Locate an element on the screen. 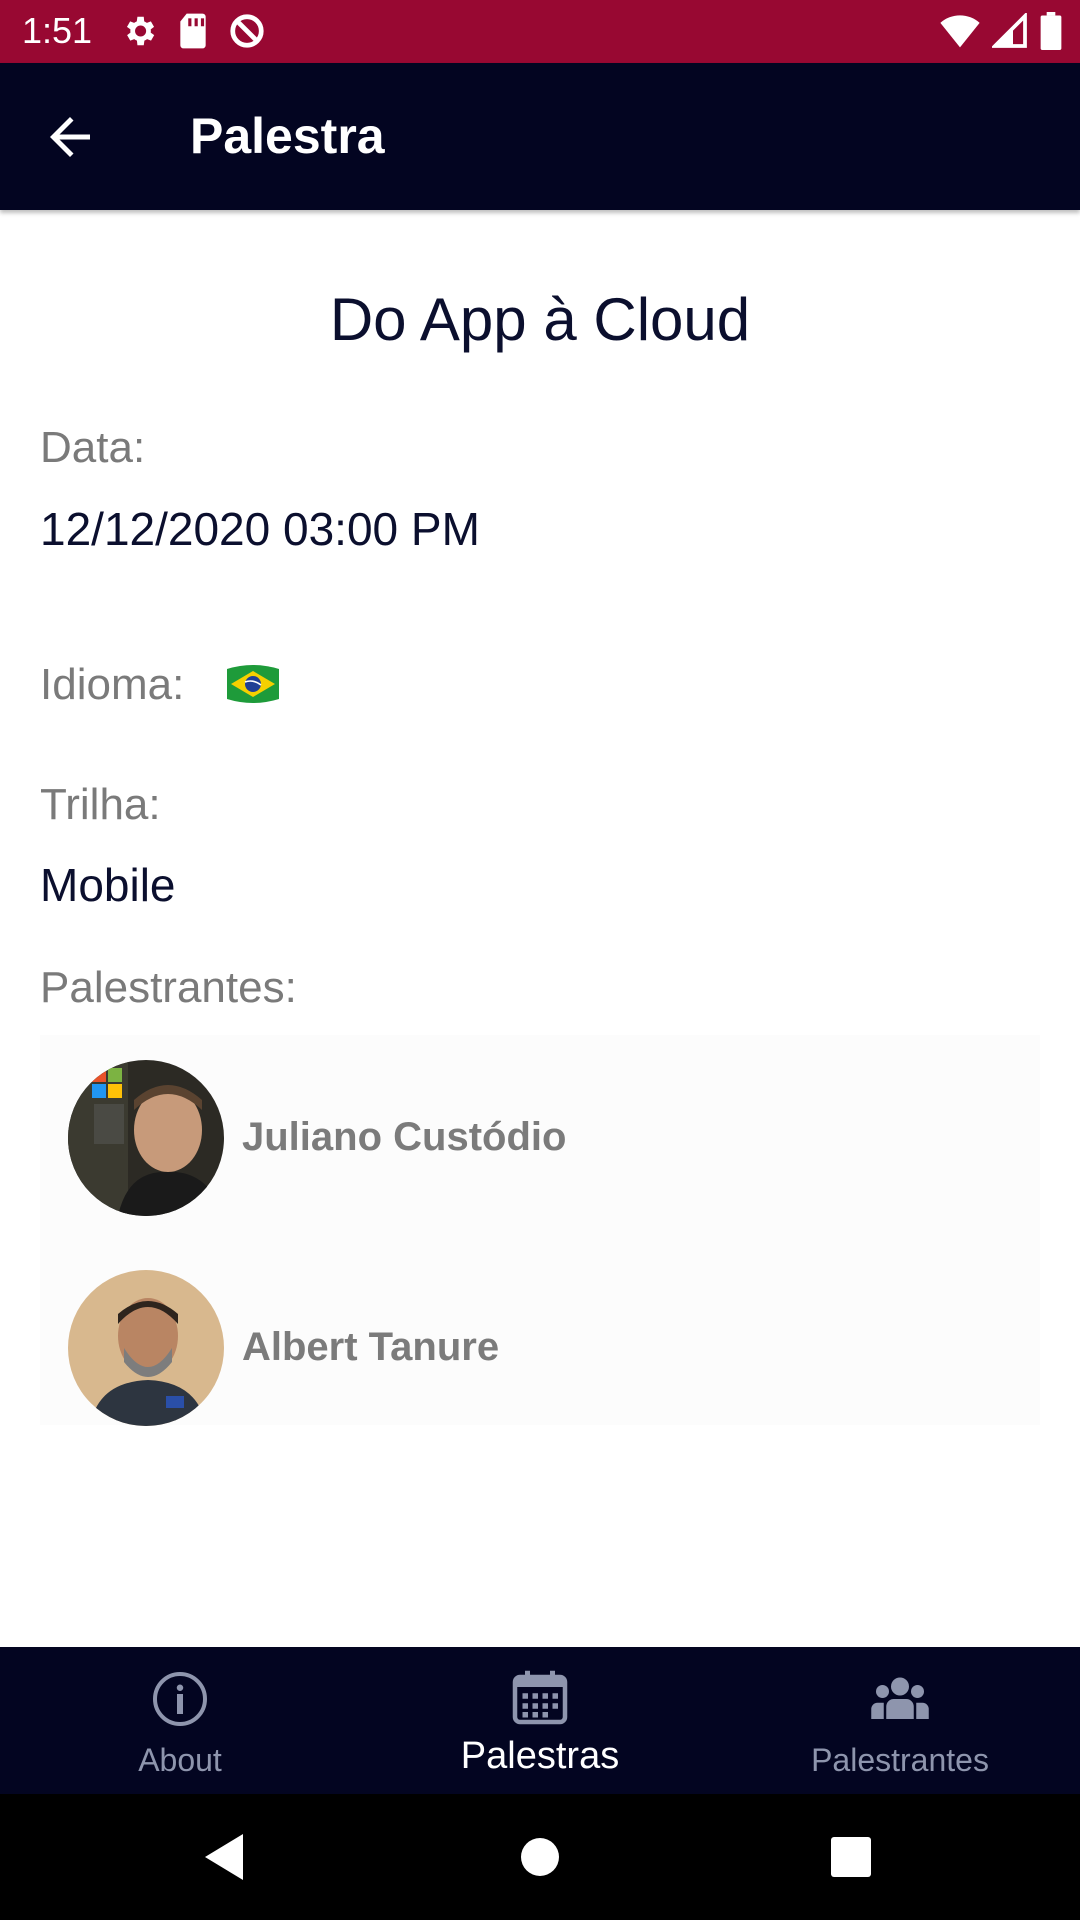  status-icons-left is located at coordinates (193, 31).